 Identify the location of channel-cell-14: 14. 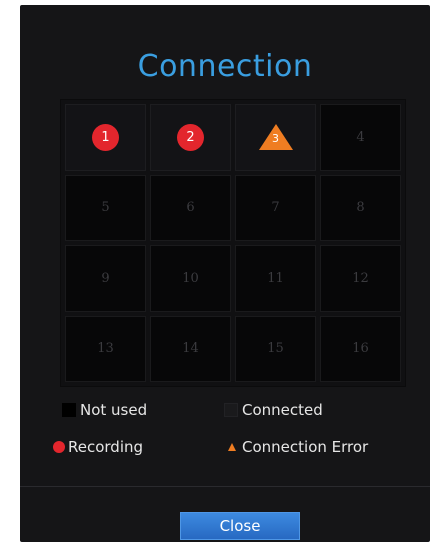
(190, 348).